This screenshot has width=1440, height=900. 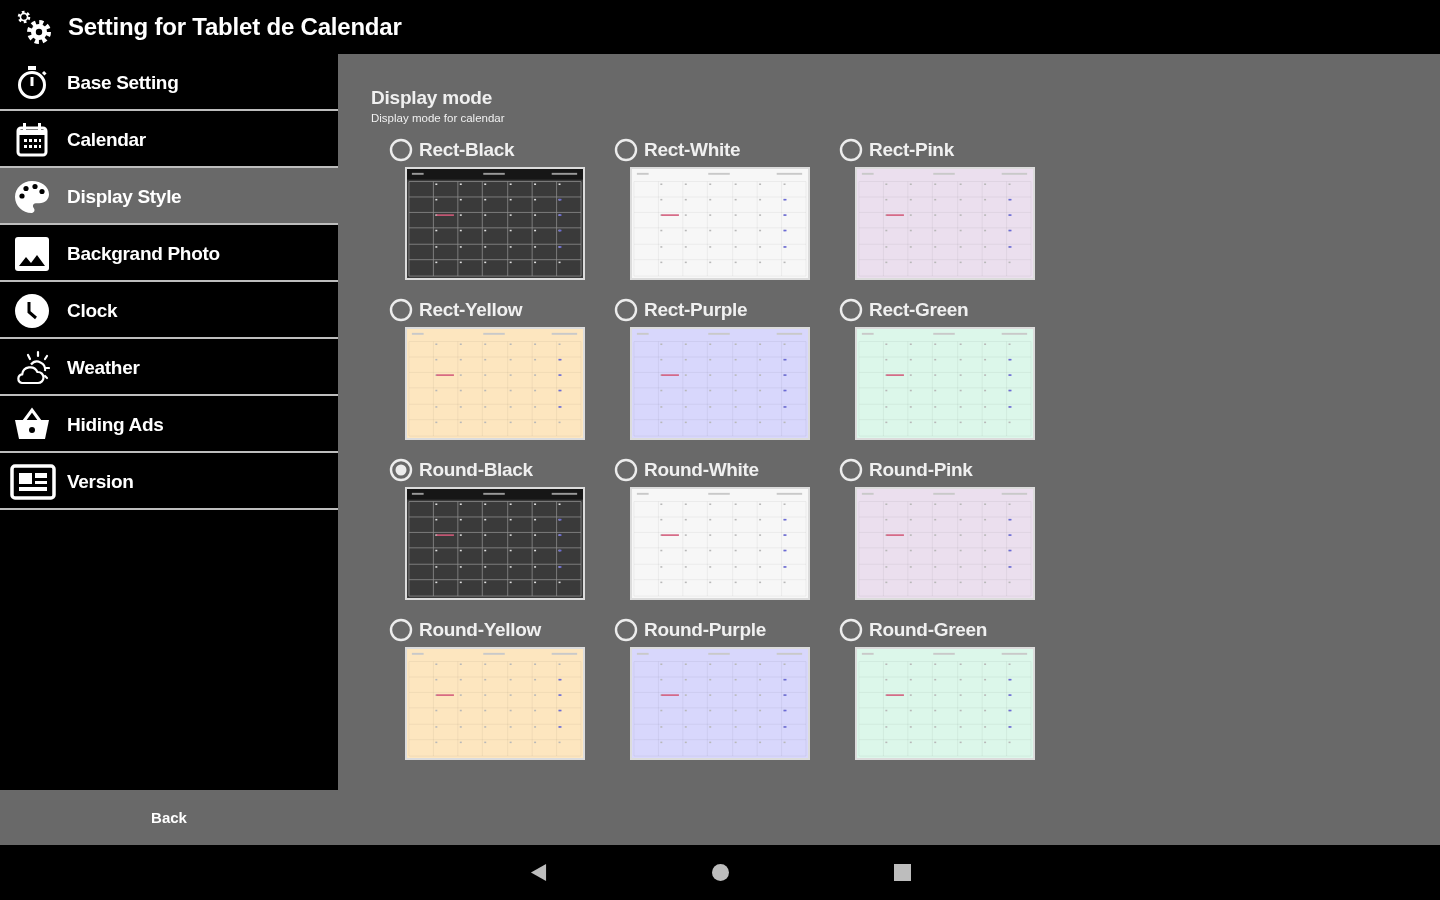 I want to click on palette-icon, so click(x=32, y=196).